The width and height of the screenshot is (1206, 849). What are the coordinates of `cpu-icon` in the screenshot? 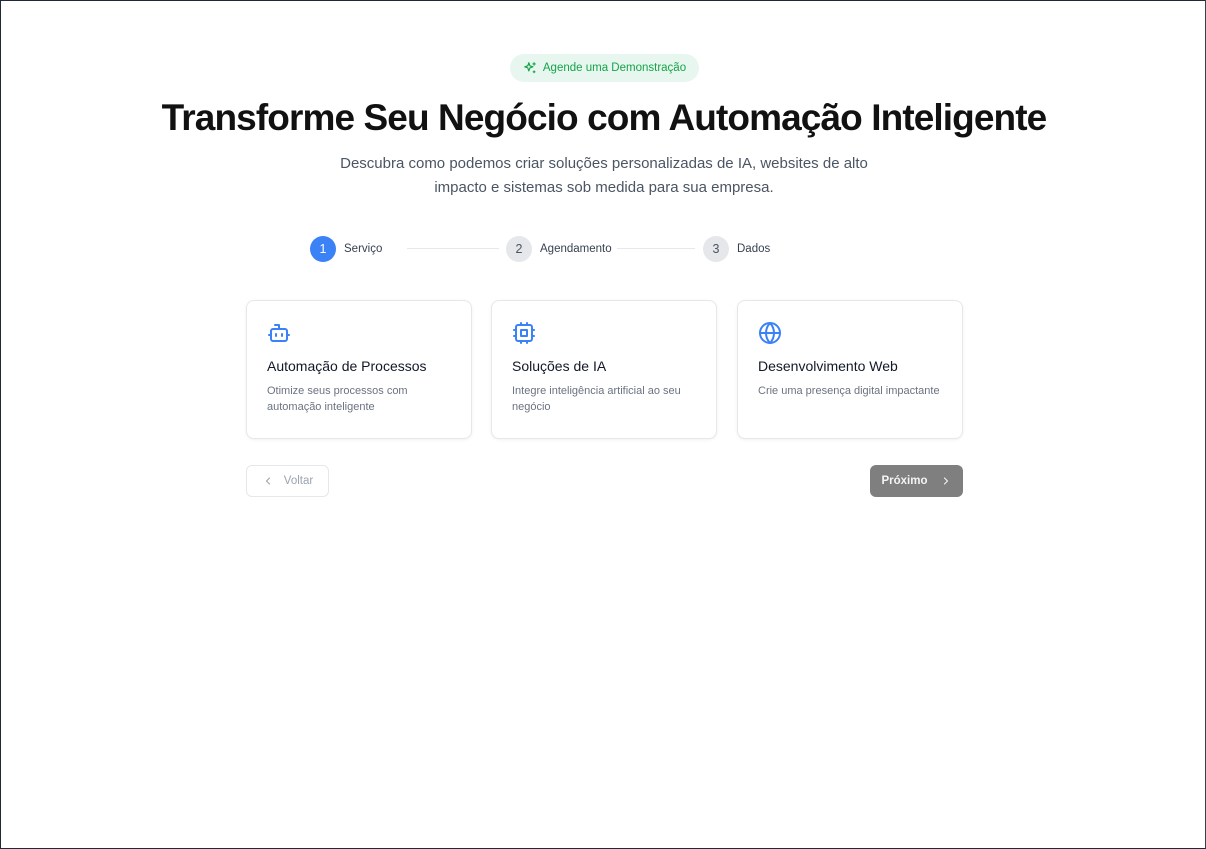 It's located at (524, 333).